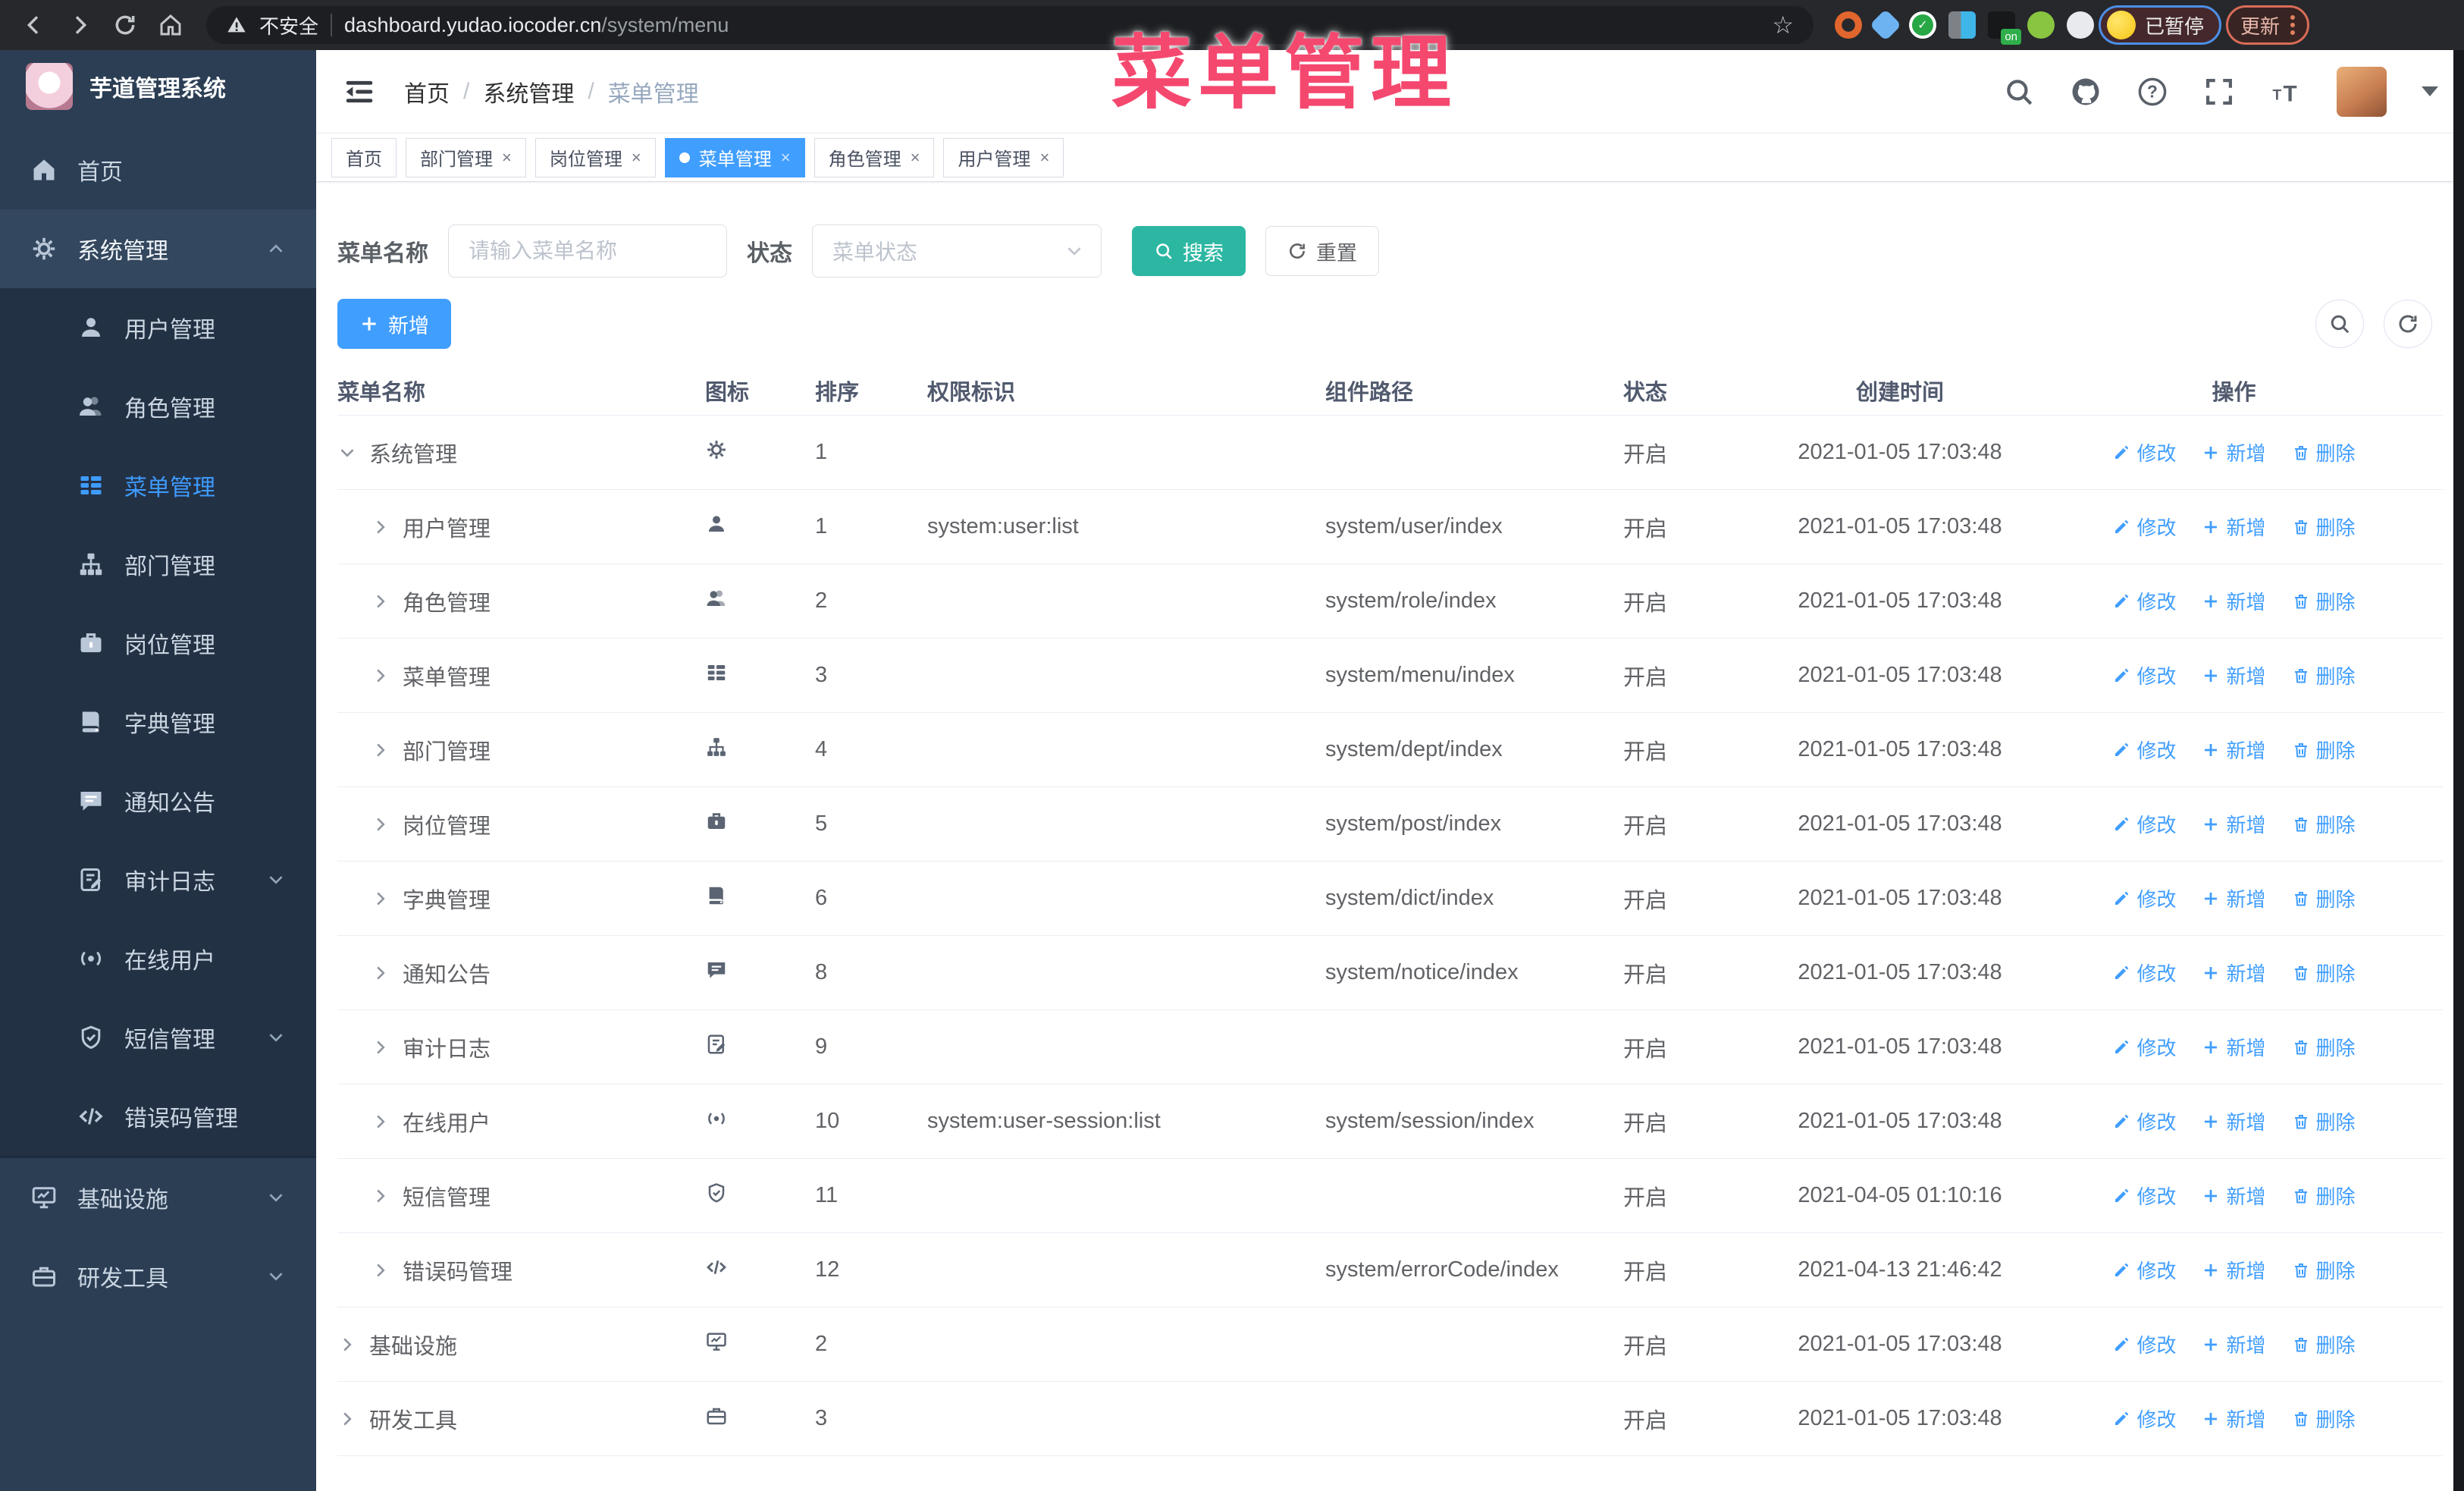 This screenshot has width=2464, height=1491. Describe the element at coordinates (158, 485) in the screenshot. I see `sidebar-item-菜单管理: 菜单管理` at that location.